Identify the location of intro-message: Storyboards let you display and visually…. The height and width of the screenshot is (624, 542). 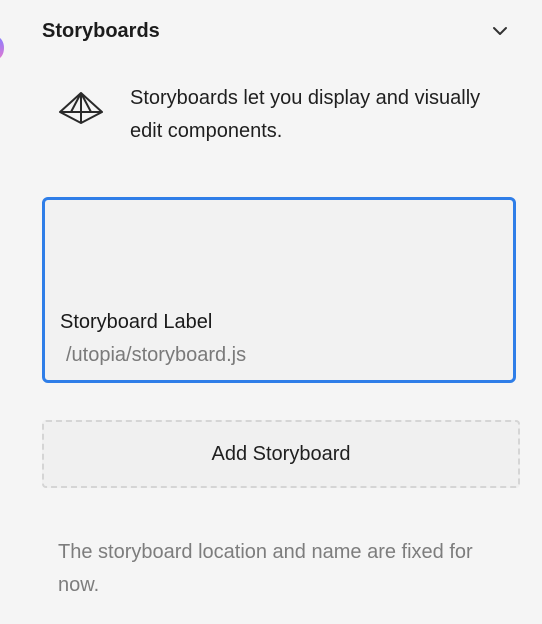
(278, 117).